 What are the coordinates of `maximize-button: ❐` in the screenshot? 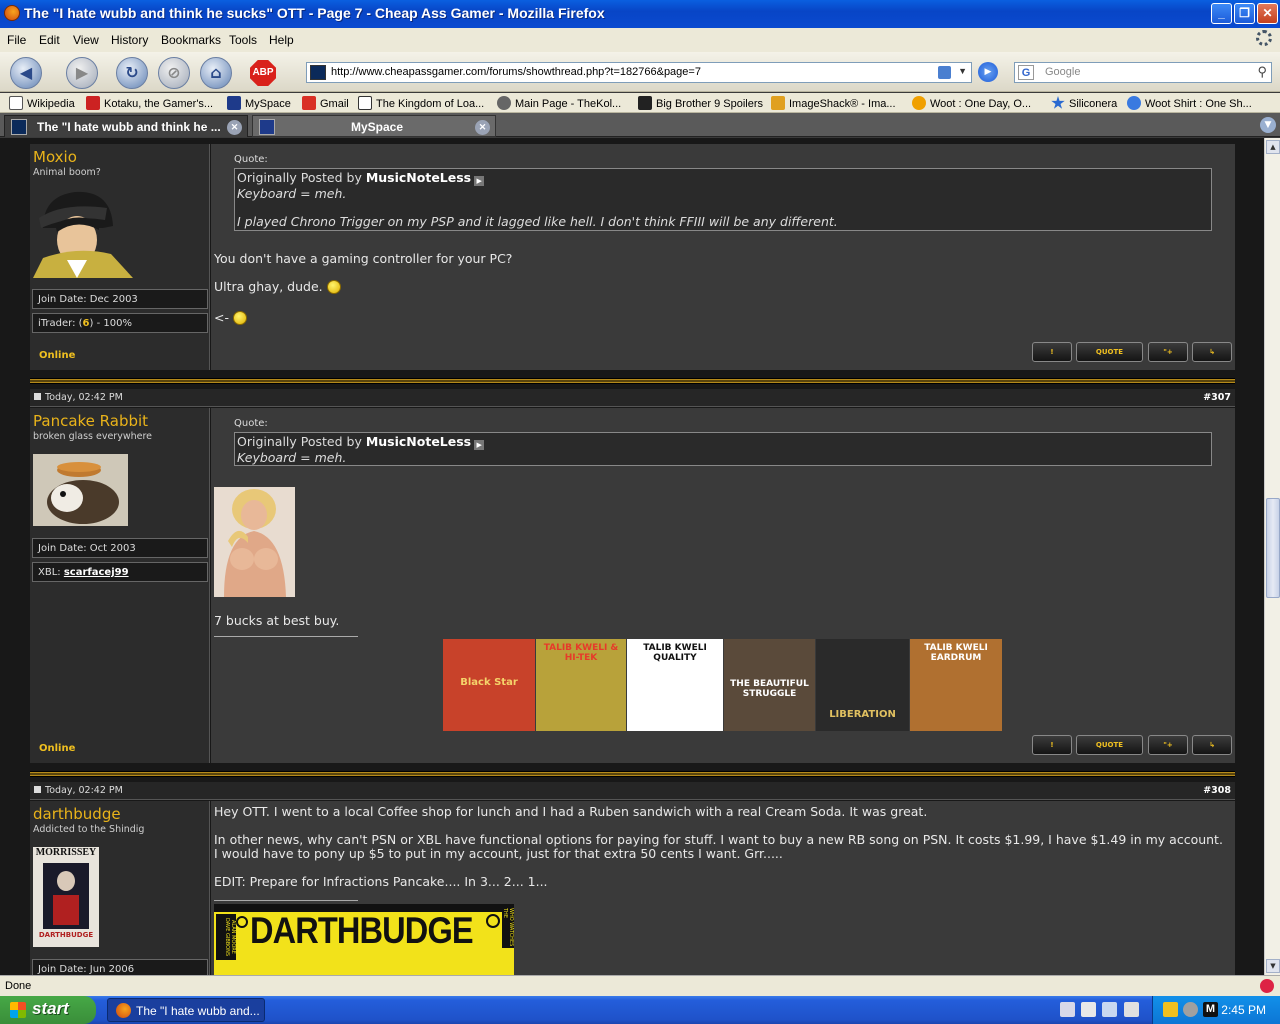 It's located at (1244, 13).